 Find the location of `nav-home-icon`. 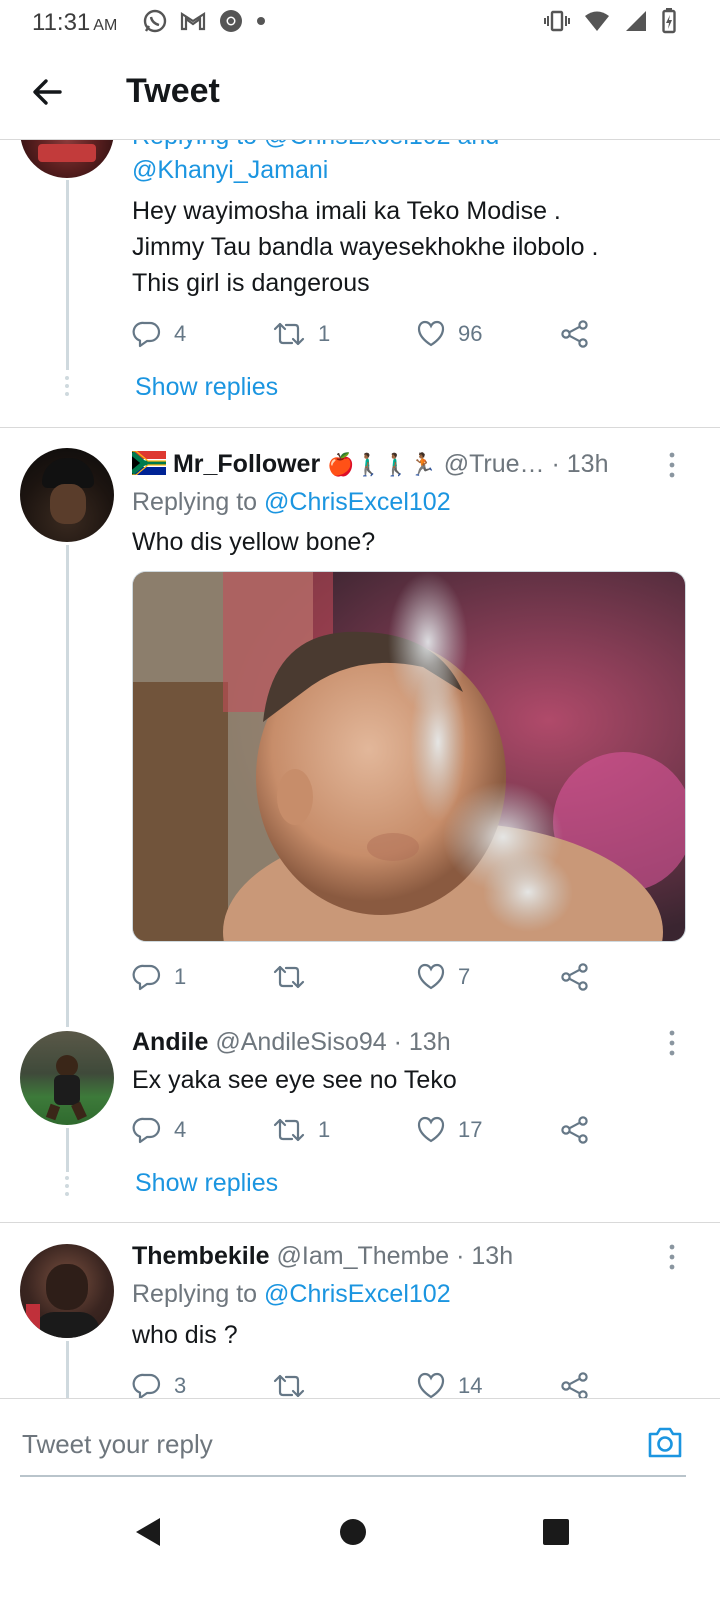

nav-home-icon is located at coordinates (353, 1532).